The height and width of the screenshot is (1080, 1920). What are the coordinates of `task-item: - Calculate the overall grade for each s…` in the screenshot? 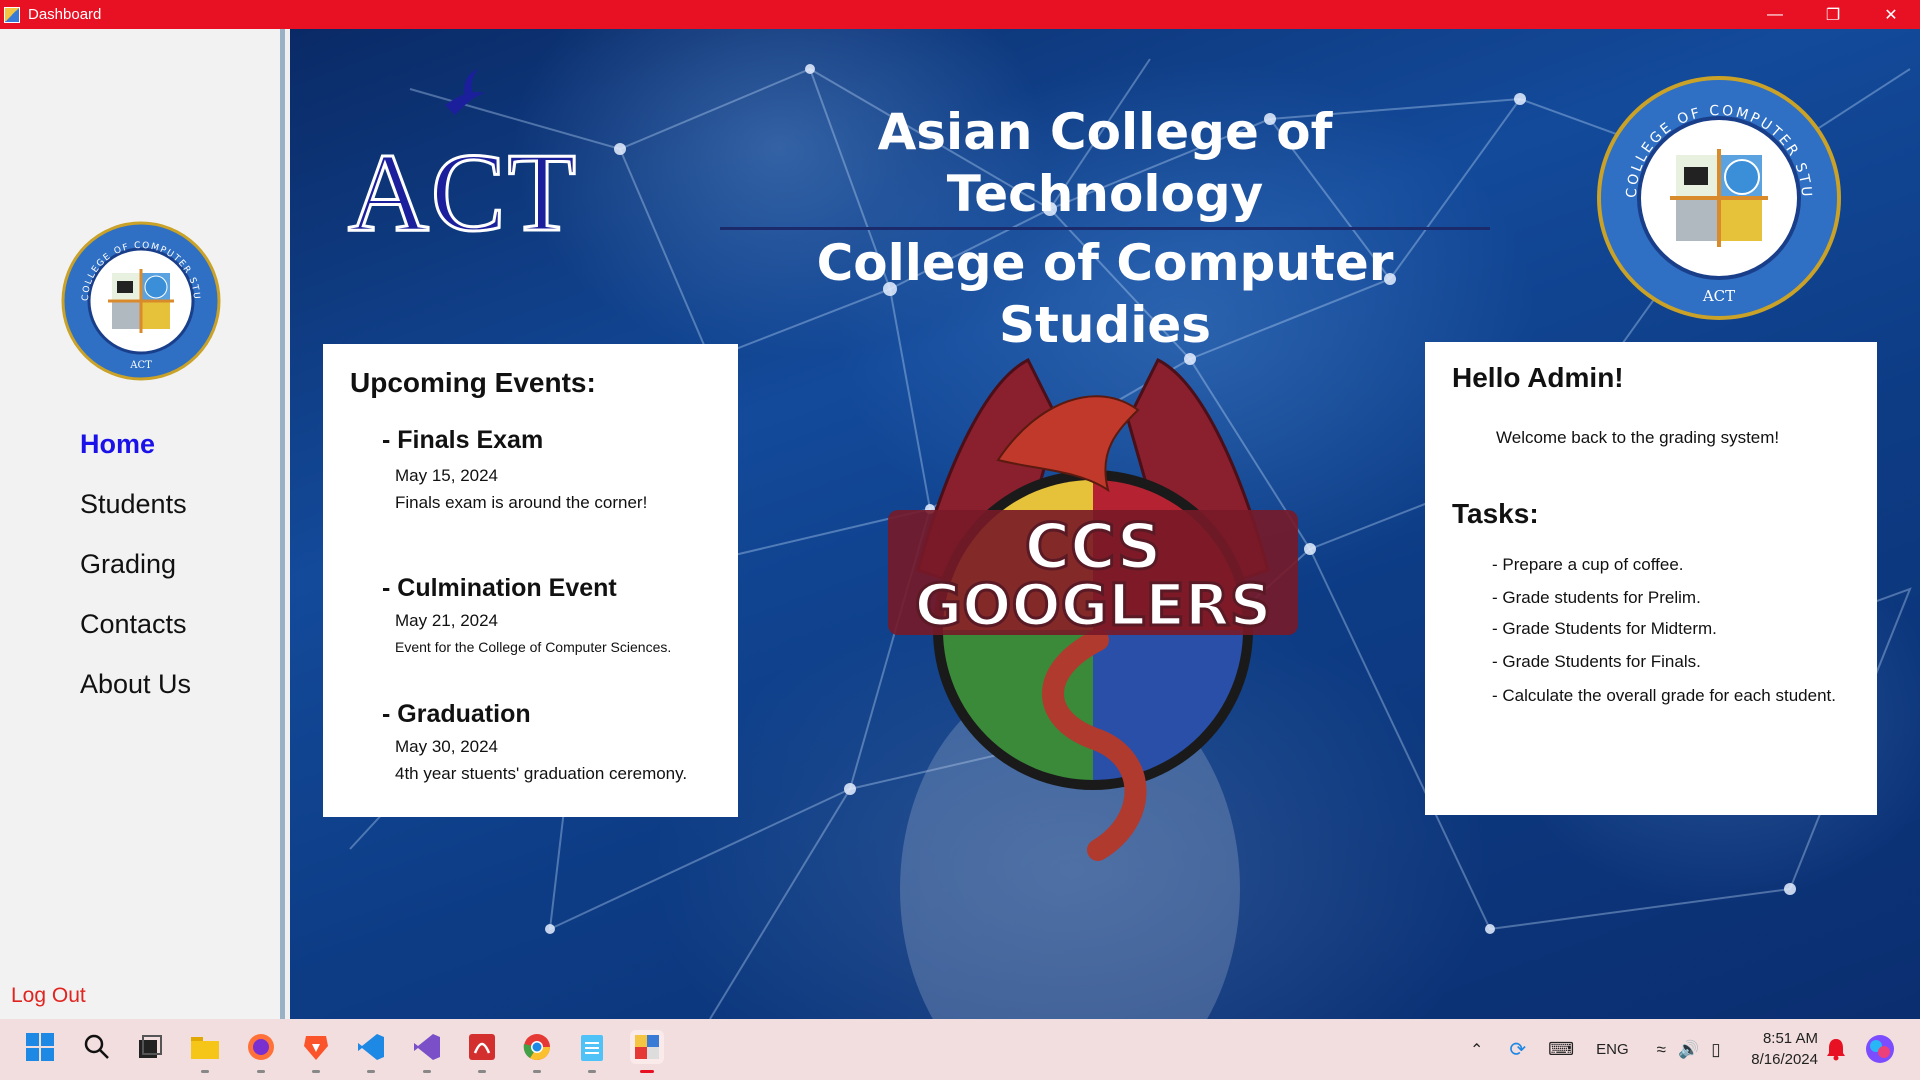 It's located at (1664, 695).